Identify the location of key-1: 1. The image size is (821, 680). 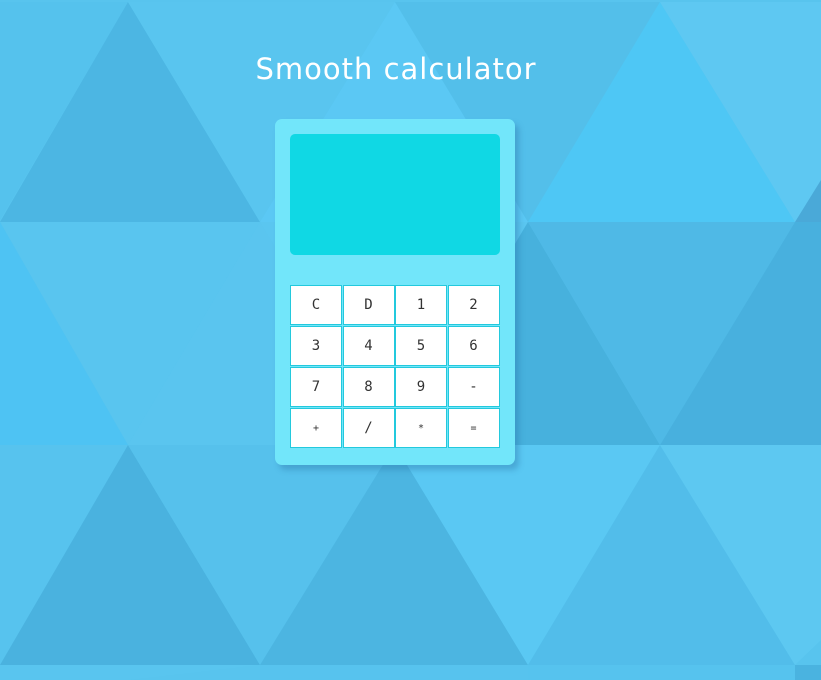
(421, 305).